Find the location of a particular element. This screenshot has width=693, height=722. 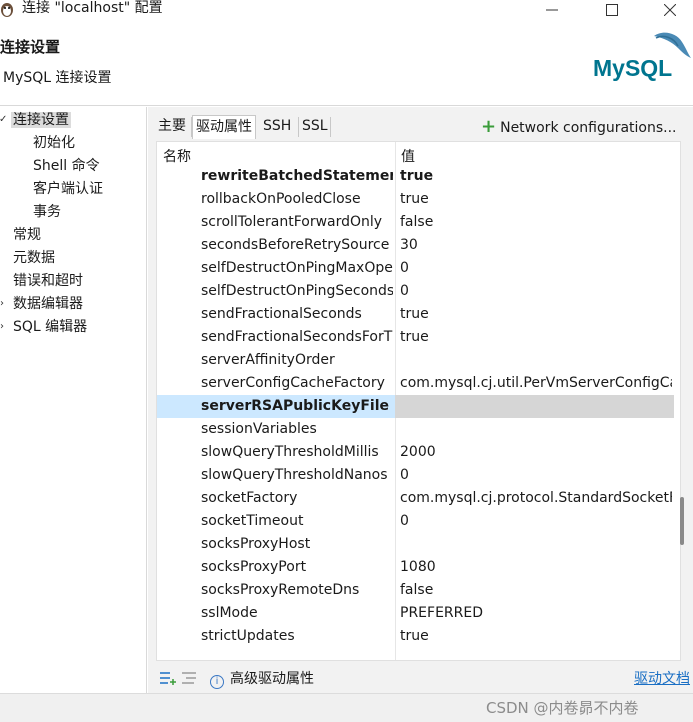

tree-item-transactions: 事务 is located at coordinates (47, 212).